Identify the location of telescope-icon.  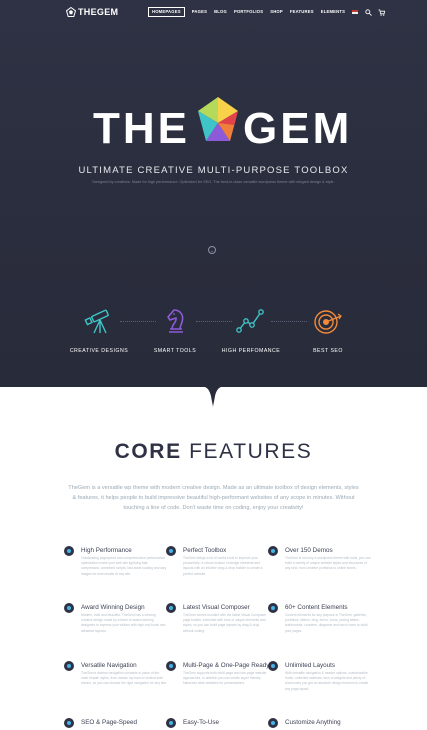
(96, 321).